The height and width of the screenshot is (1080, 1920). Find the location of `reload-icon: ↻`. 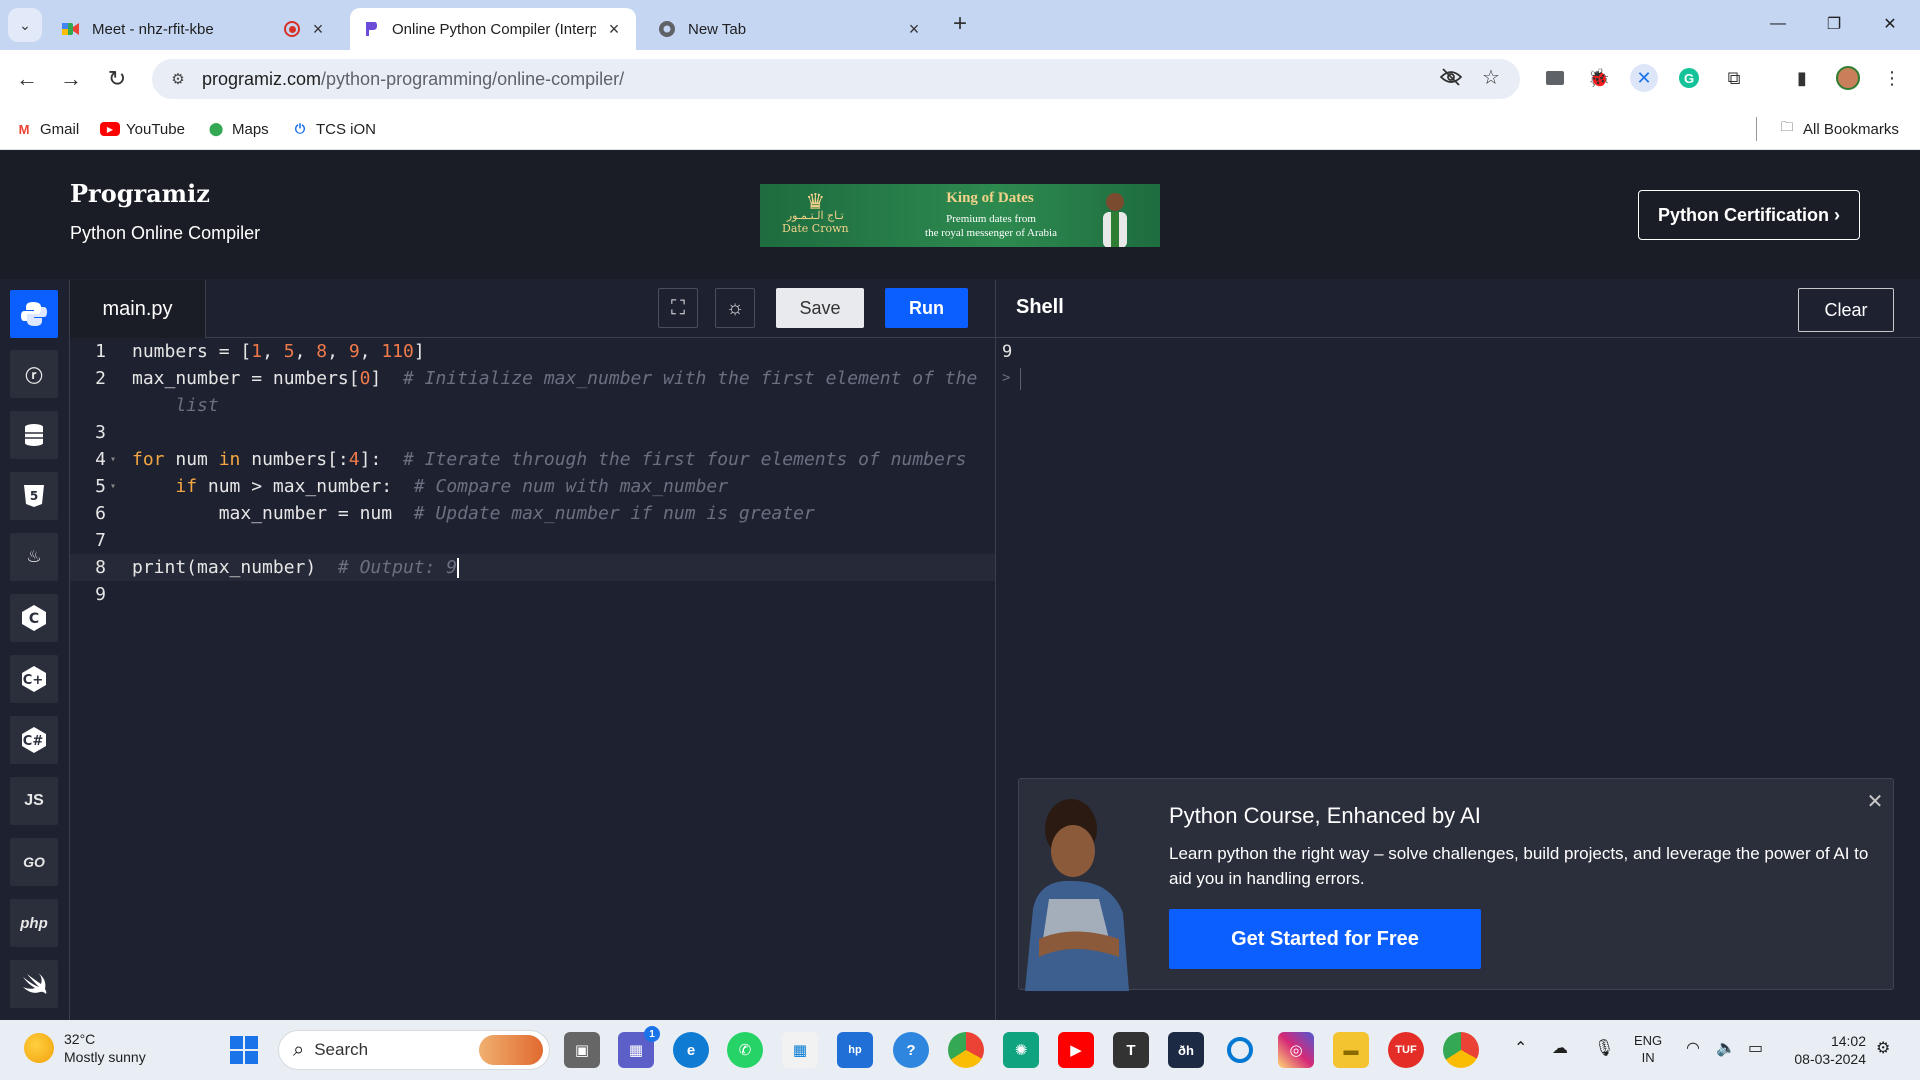

reload-icon: ↻ is located at coordinates (117, 79).